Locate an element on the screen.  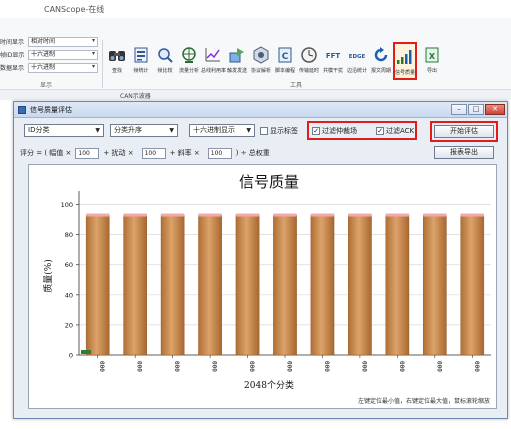
svg-text: X is located at coordinates (432, 56).